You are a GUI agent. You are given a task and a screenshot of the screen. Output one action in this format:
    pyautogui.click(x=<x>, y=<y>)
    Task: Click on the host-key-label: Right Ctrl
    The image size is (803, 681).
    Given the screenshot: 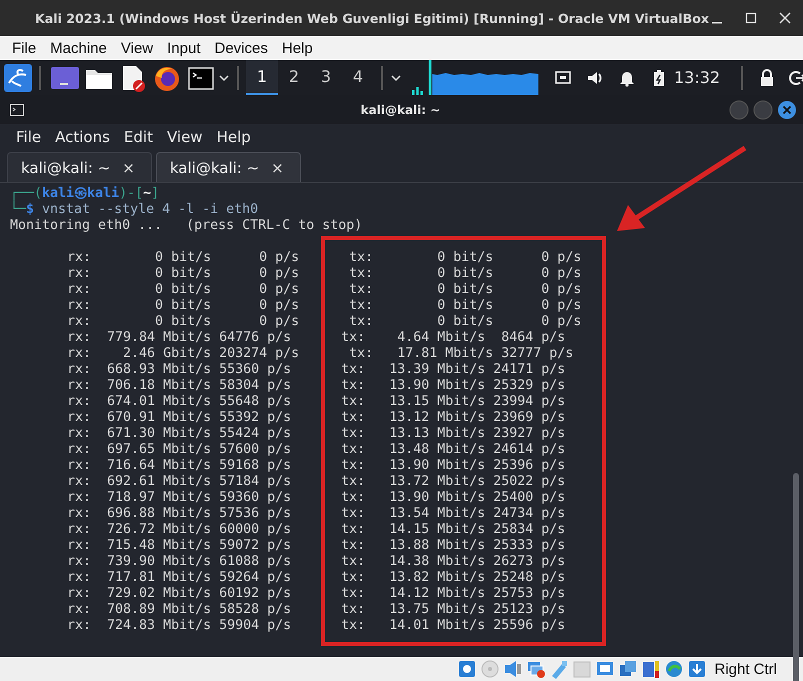 What is the action you would take?
    pyautogui.click(x=745, y=669)
    